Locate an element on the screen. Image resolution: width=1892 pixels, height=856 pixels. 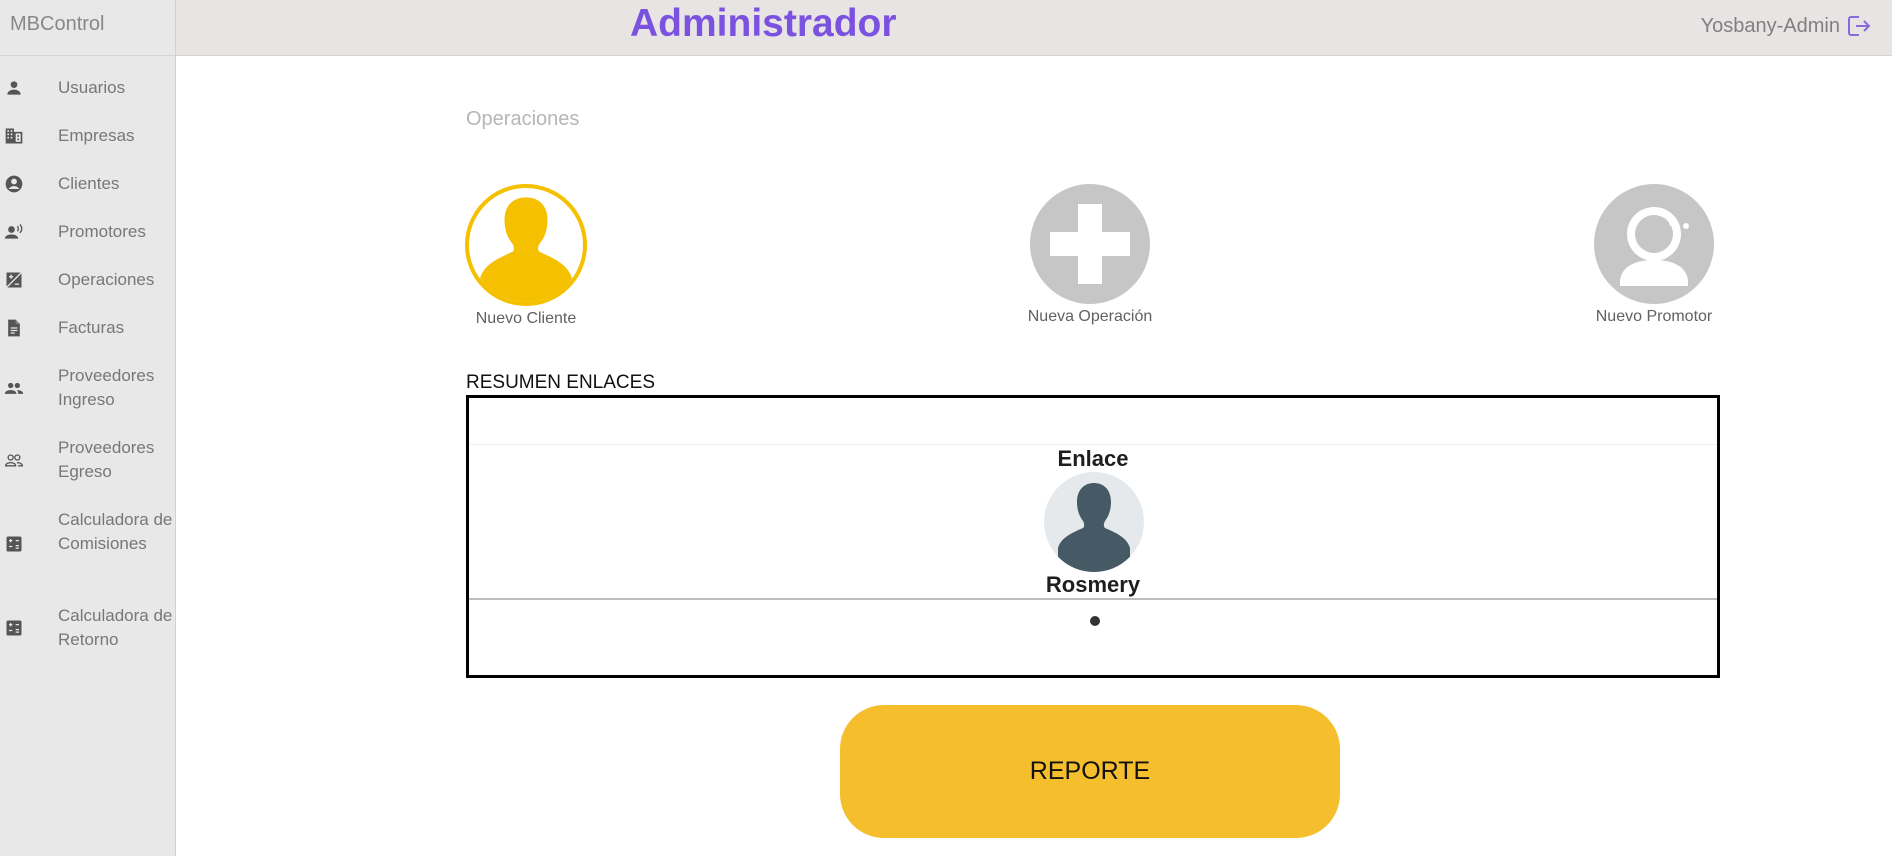
sidebar-item-promotores: Promotores is located at coordinates (73, 232).